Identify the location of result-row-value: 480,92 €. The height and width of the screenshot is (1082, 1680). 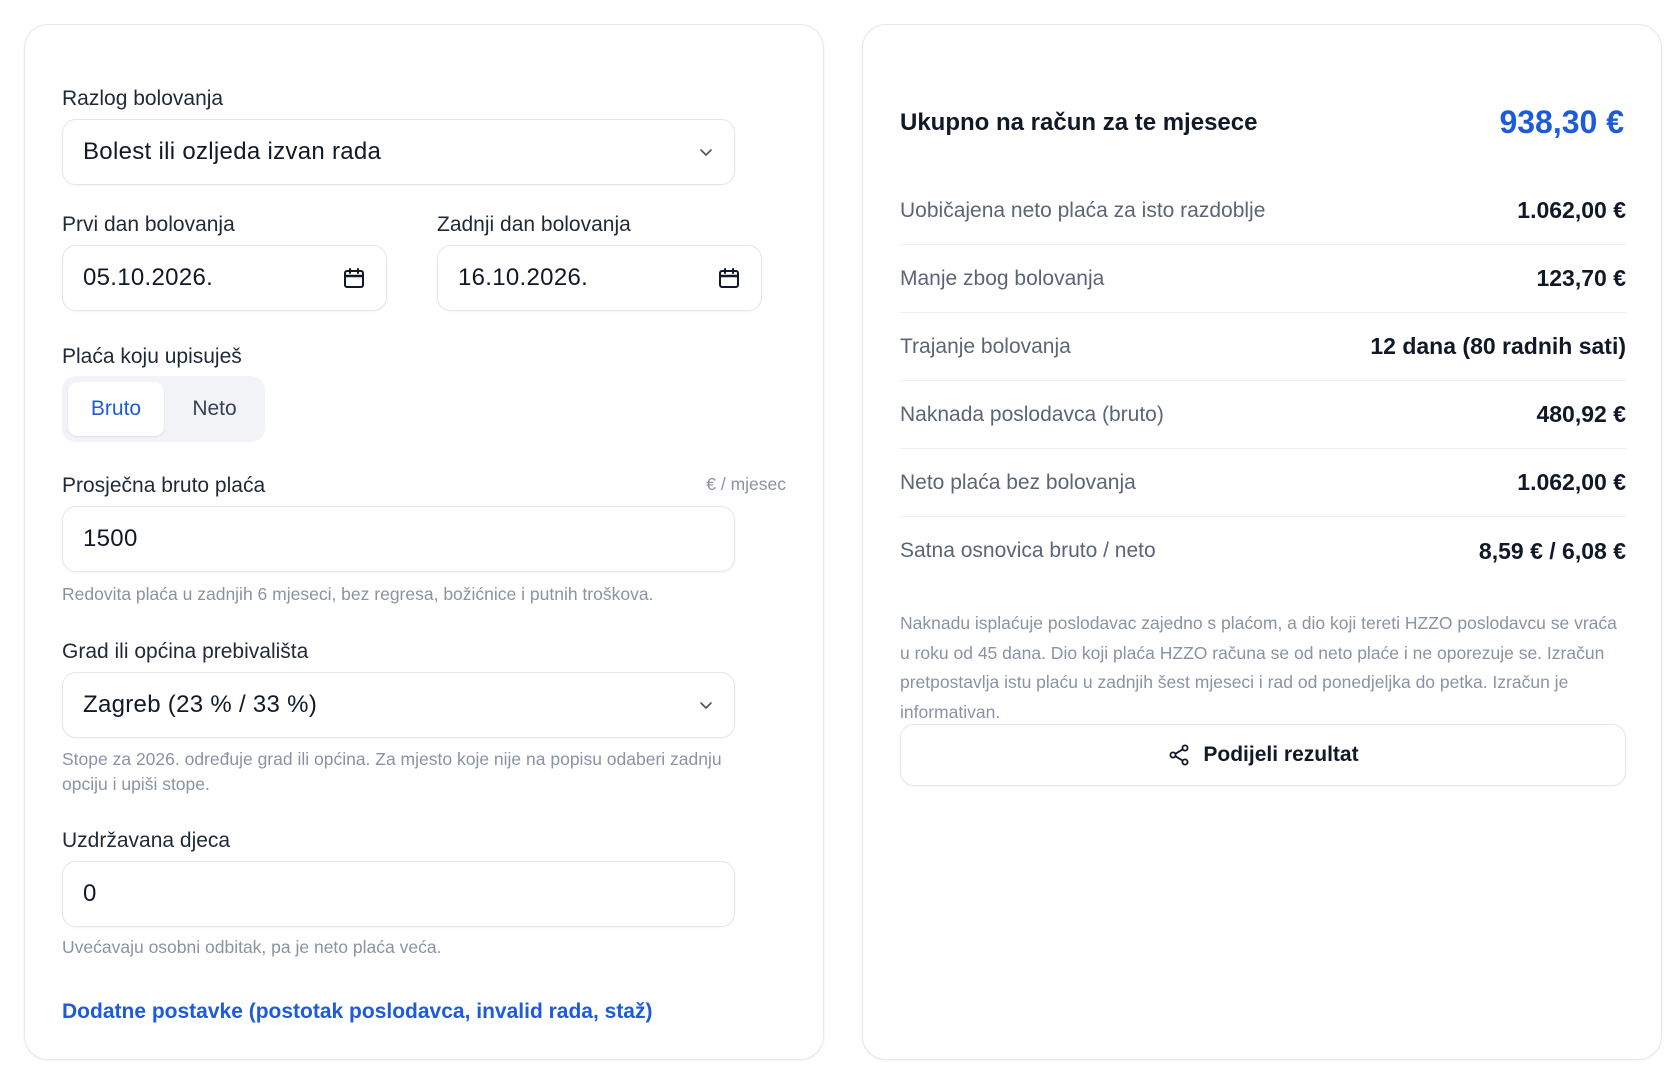
(1581, 414).